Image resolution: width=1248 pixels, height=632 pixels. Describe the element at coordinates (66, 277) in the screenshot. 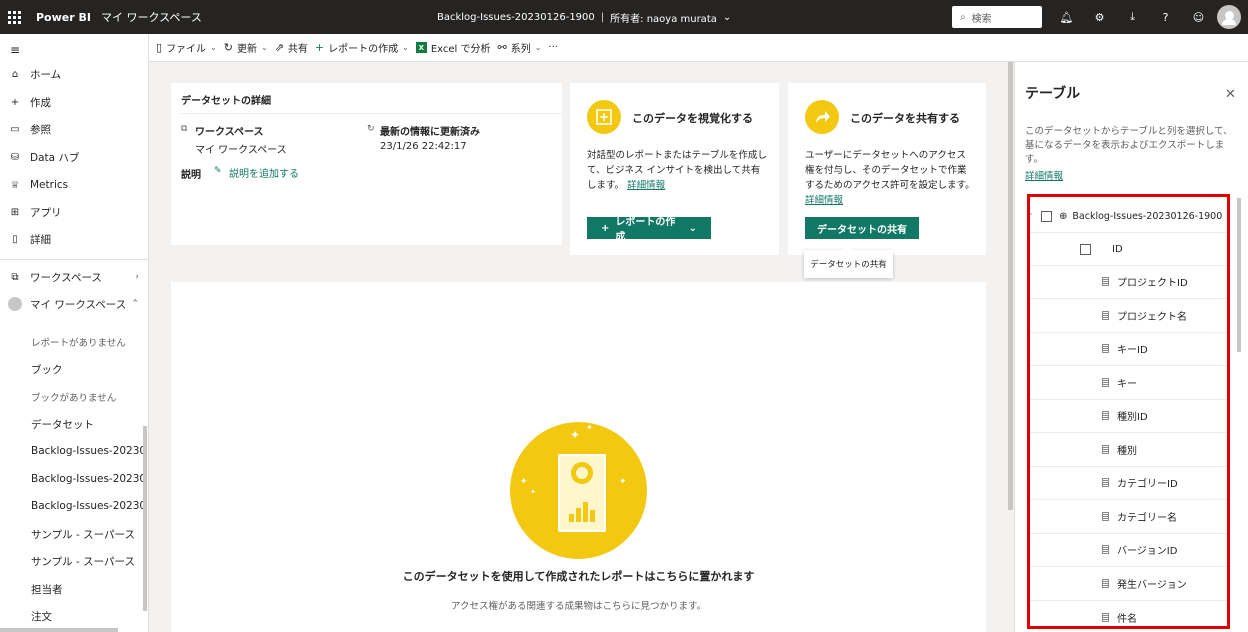

I see `nav-label: ワークスペース` at that location.